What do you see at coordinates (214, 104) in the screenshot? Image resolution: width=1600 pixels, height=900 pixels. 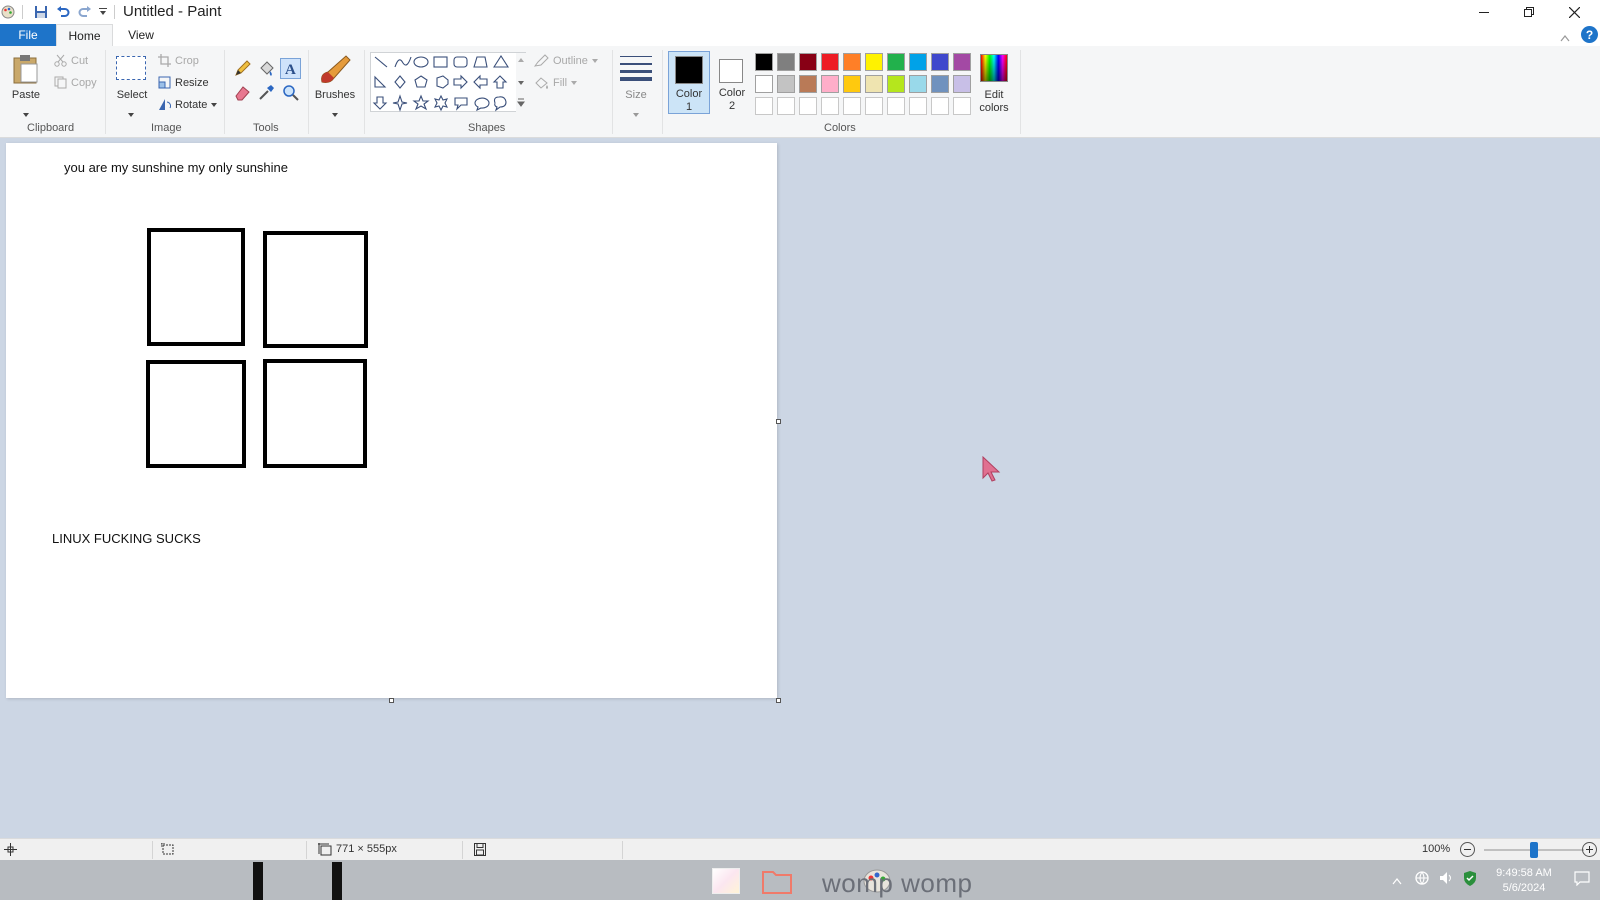 I see `rotate-dropdown-icon` at bounding box center [214, 104].